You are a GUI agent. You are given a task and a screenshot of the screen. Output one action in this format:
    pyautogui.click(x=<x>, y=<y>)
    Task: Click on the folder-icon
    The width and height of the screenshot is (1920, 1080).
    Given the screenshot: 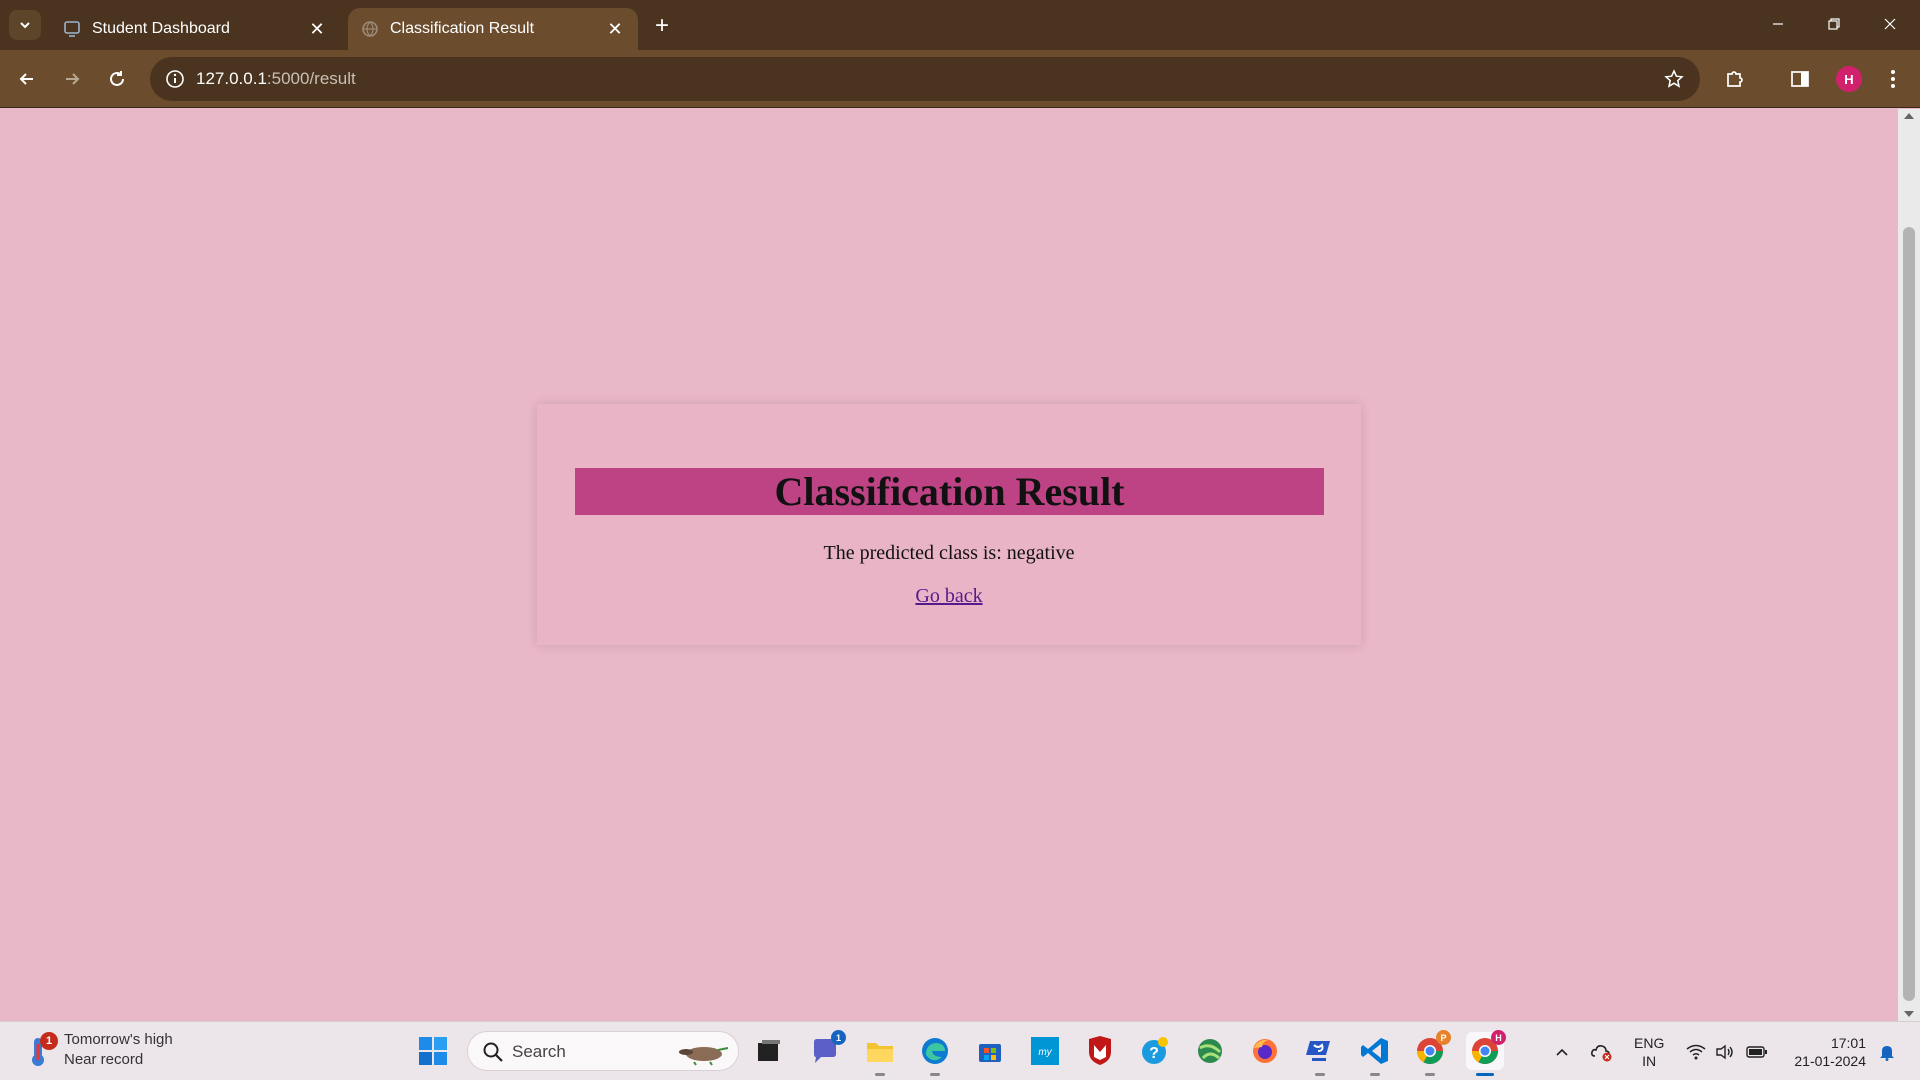 What is the action you would take?
    pyautogui.click(x=880, y=1052)
    